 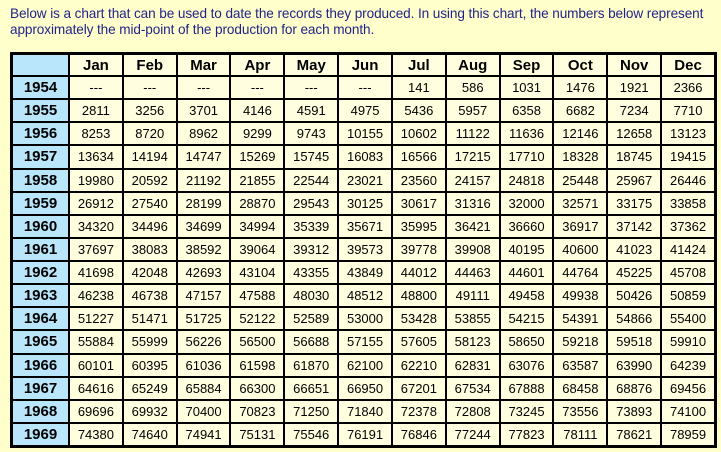 I want to click on production-number-cell: 46738, so click(x=149, y=296).